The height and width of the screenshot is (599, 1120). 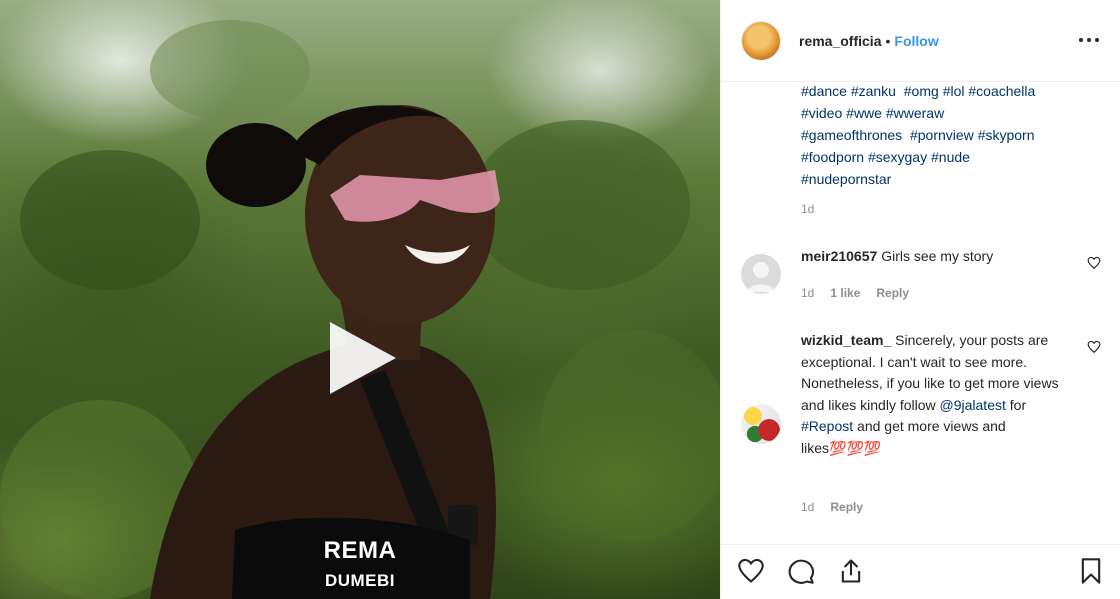 I want to click on caption-line: #foodporn #sexygay #nude, so click(x=951, y=157).